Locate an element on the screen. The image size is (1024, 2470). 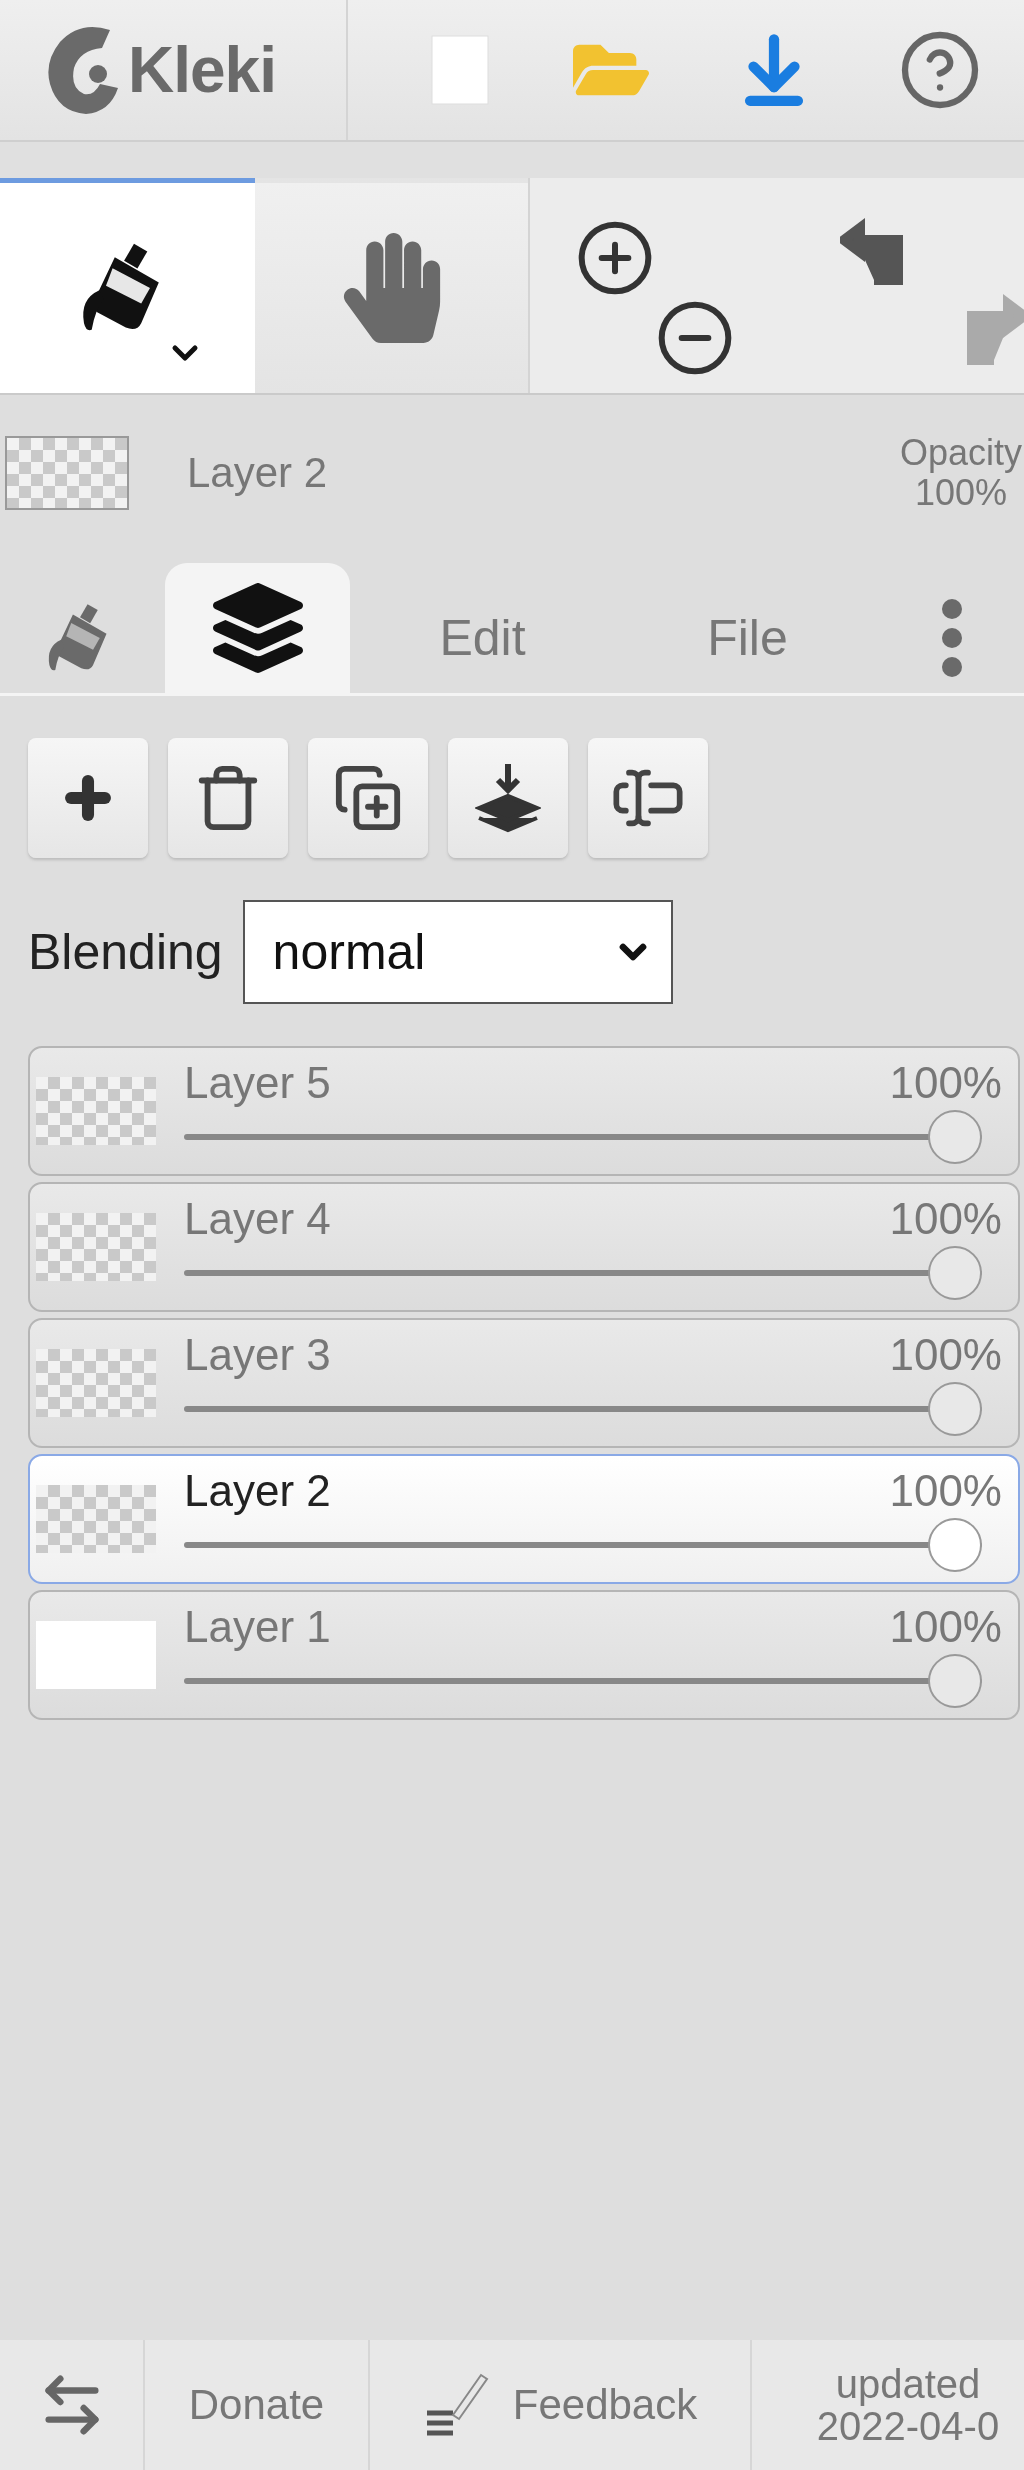
blending-select: normal is located at coordinates (457, 952).